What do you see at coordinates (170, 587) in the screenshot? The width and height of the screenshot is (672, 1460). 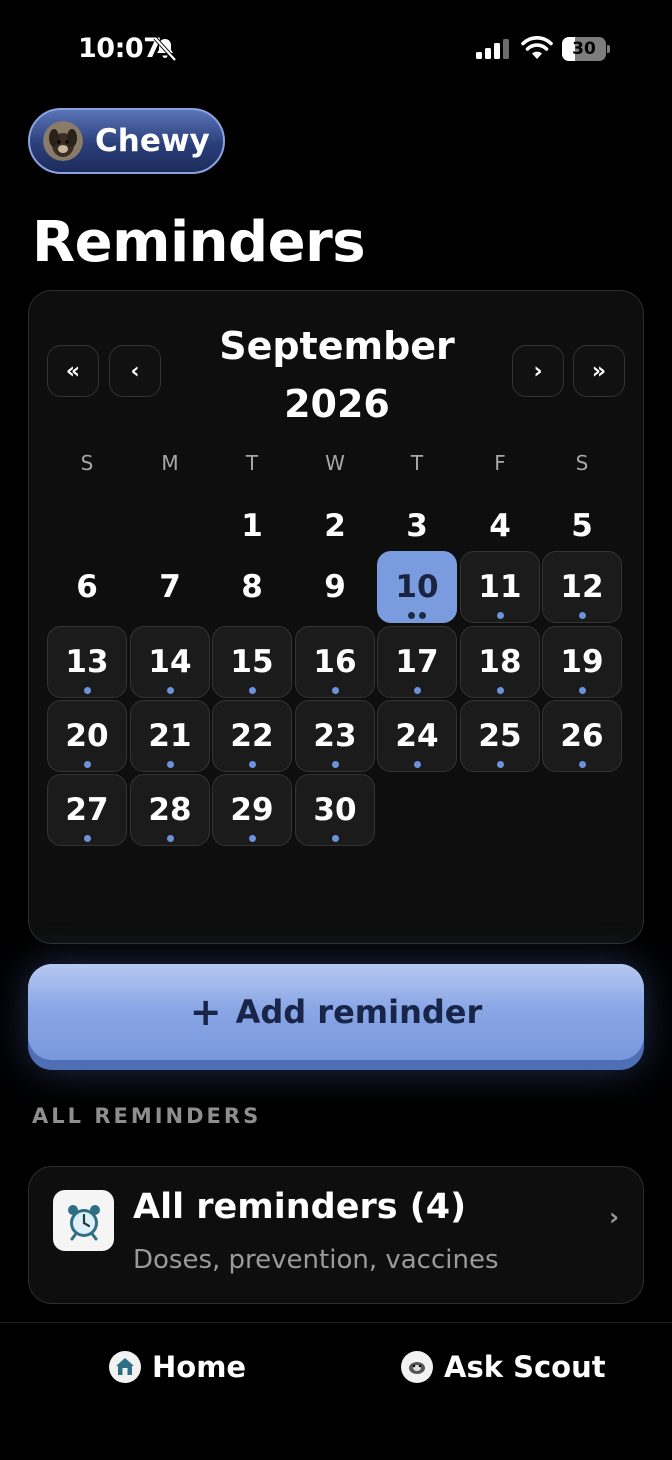 I see `calendar-day: 7` at bounding box center [170, 587].